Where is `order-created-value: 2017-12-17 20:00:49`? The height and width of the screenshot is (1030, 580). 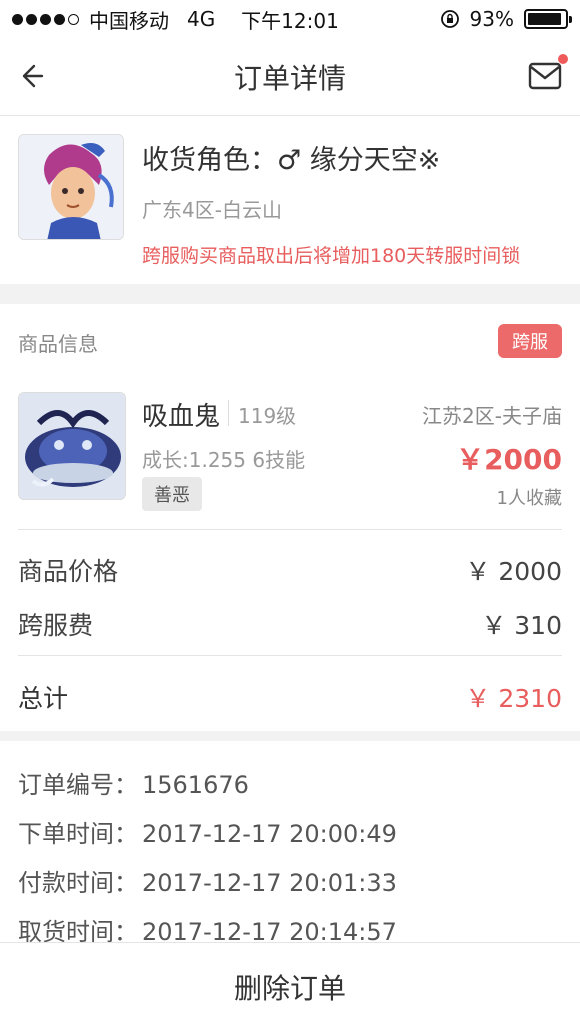 order-created-value: 2017-12-17 20:00:49 is located at coordinates (269, 834).